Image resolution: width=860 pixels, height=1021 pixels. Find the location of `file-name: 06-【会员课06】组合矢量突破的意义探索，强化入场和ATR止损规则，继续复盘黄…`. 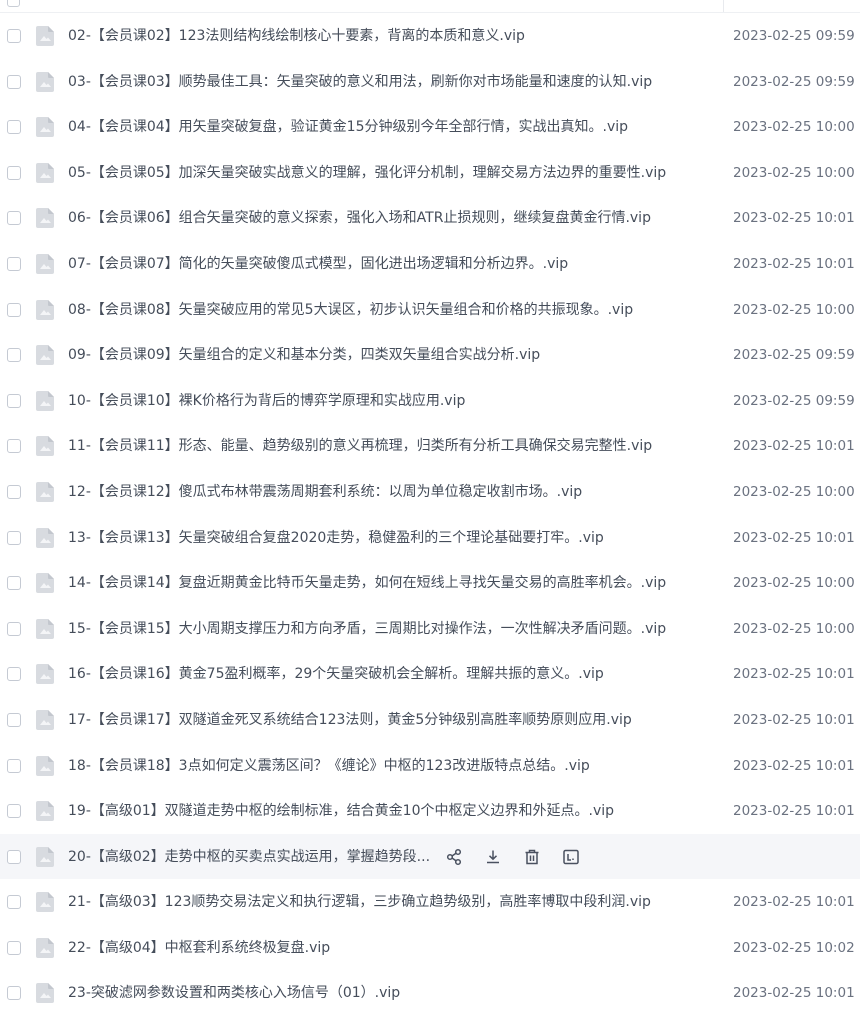

file-name: 06-【会员课06】组合矢量突破的意义探索，强化入场和ATR止损规则，继续复盘黄… is located at coordinates (359, 218).